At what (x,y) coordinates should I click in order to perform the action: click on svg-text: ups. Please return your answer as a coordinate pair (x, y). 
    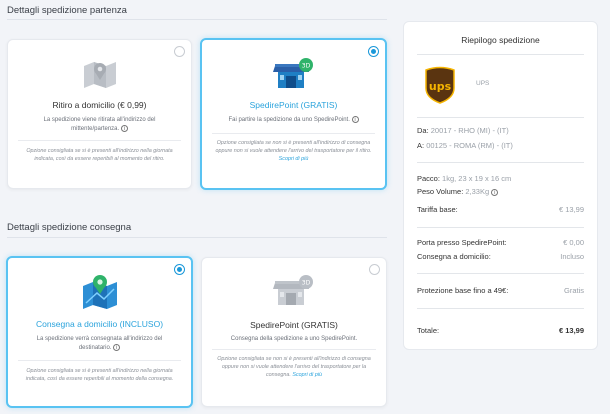
    Looking at the image, I should click on (440, 86).